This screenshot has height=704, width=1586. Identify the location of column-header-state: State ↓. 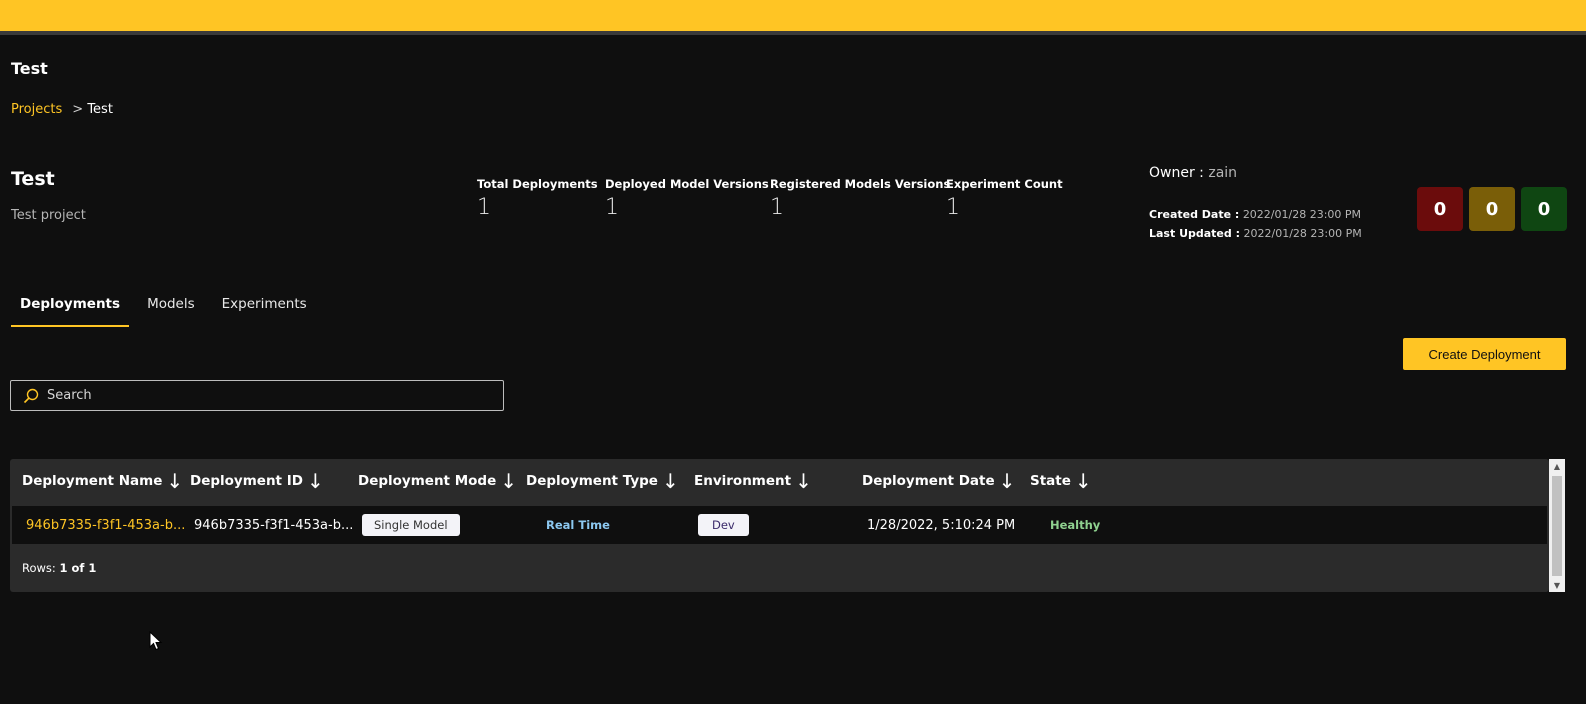
(1061, 481).